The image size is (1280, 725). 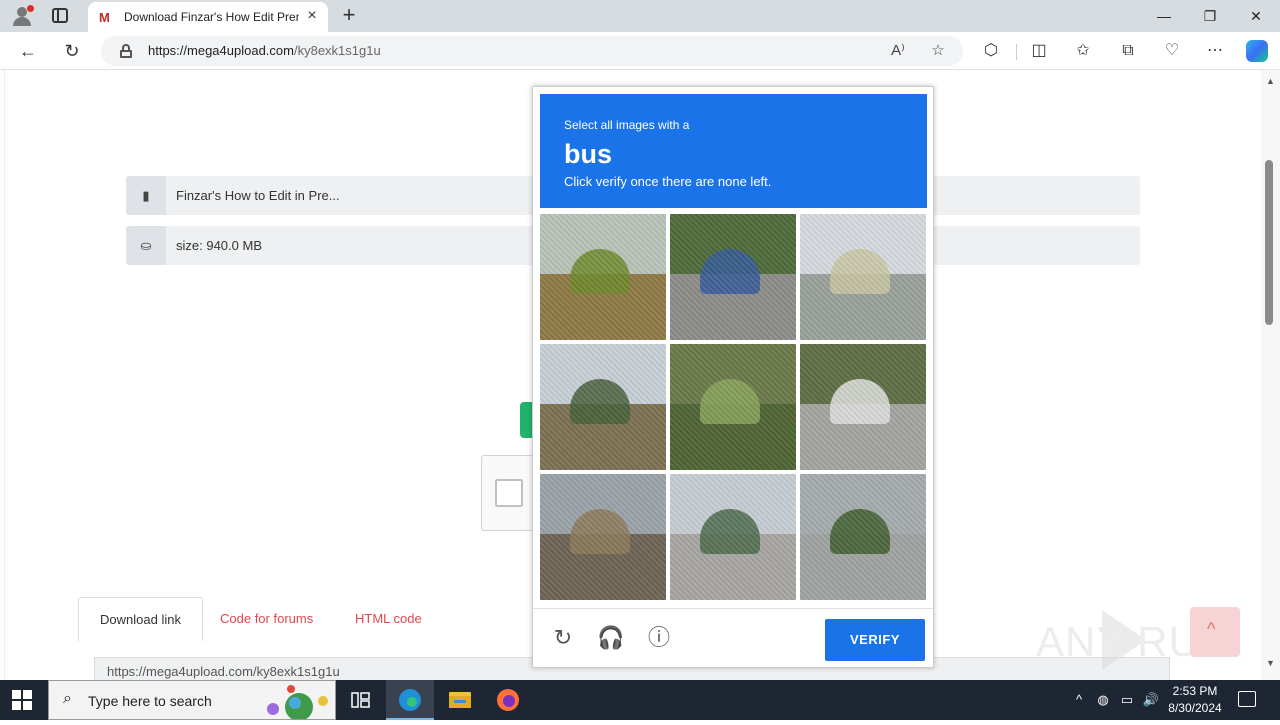 What do you see at coordinates (898, 51) in the screenshot?
I see `read-aloud-icon: A⁾` at bounding box center [898, 51].